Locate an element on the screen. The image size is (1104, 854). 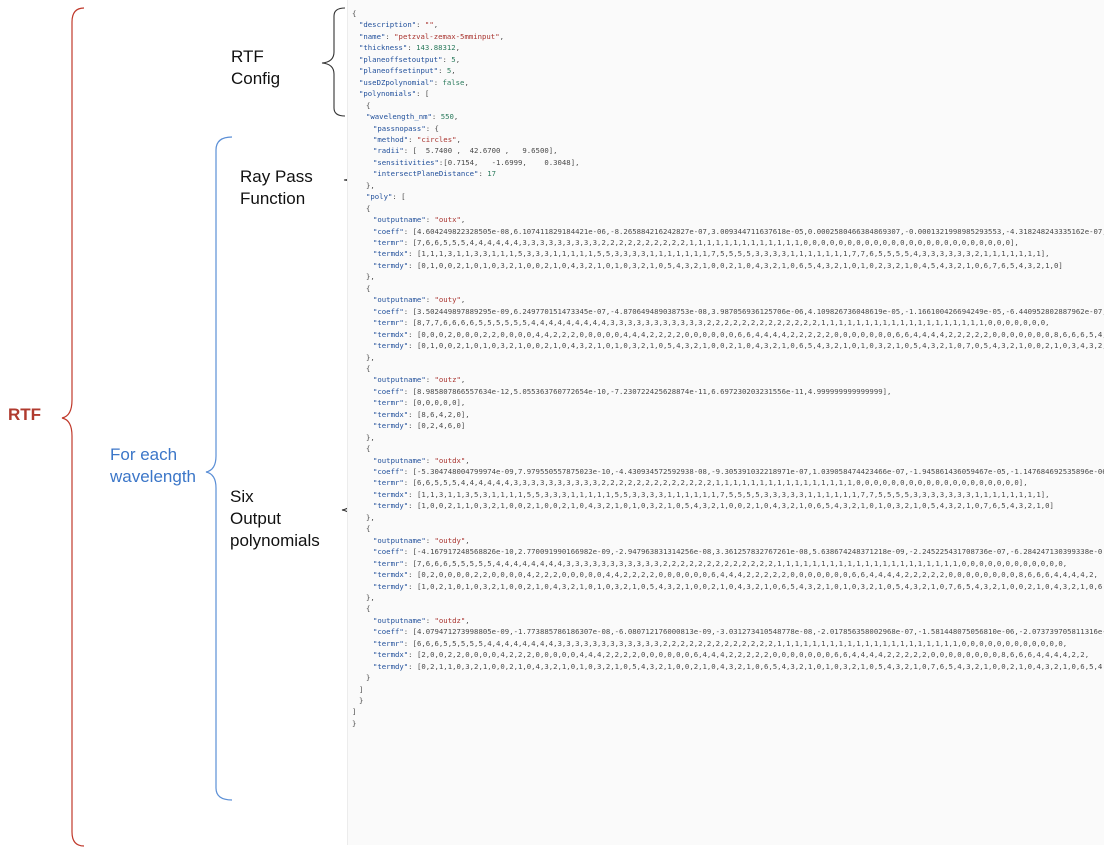
wavelength-brace is located at coordinates (219, 468).